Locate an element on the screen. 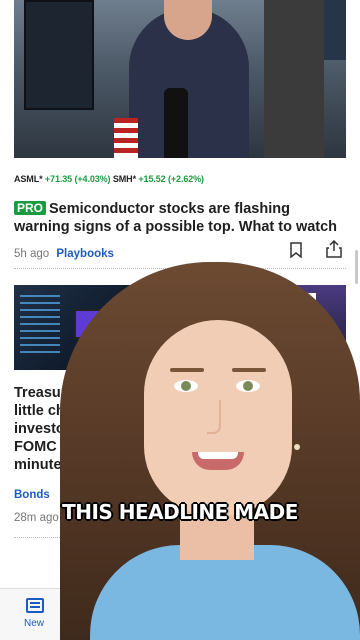 This screenshot has width=360, height=640. article-time: 5h ago is located at coordinates (32, 254).